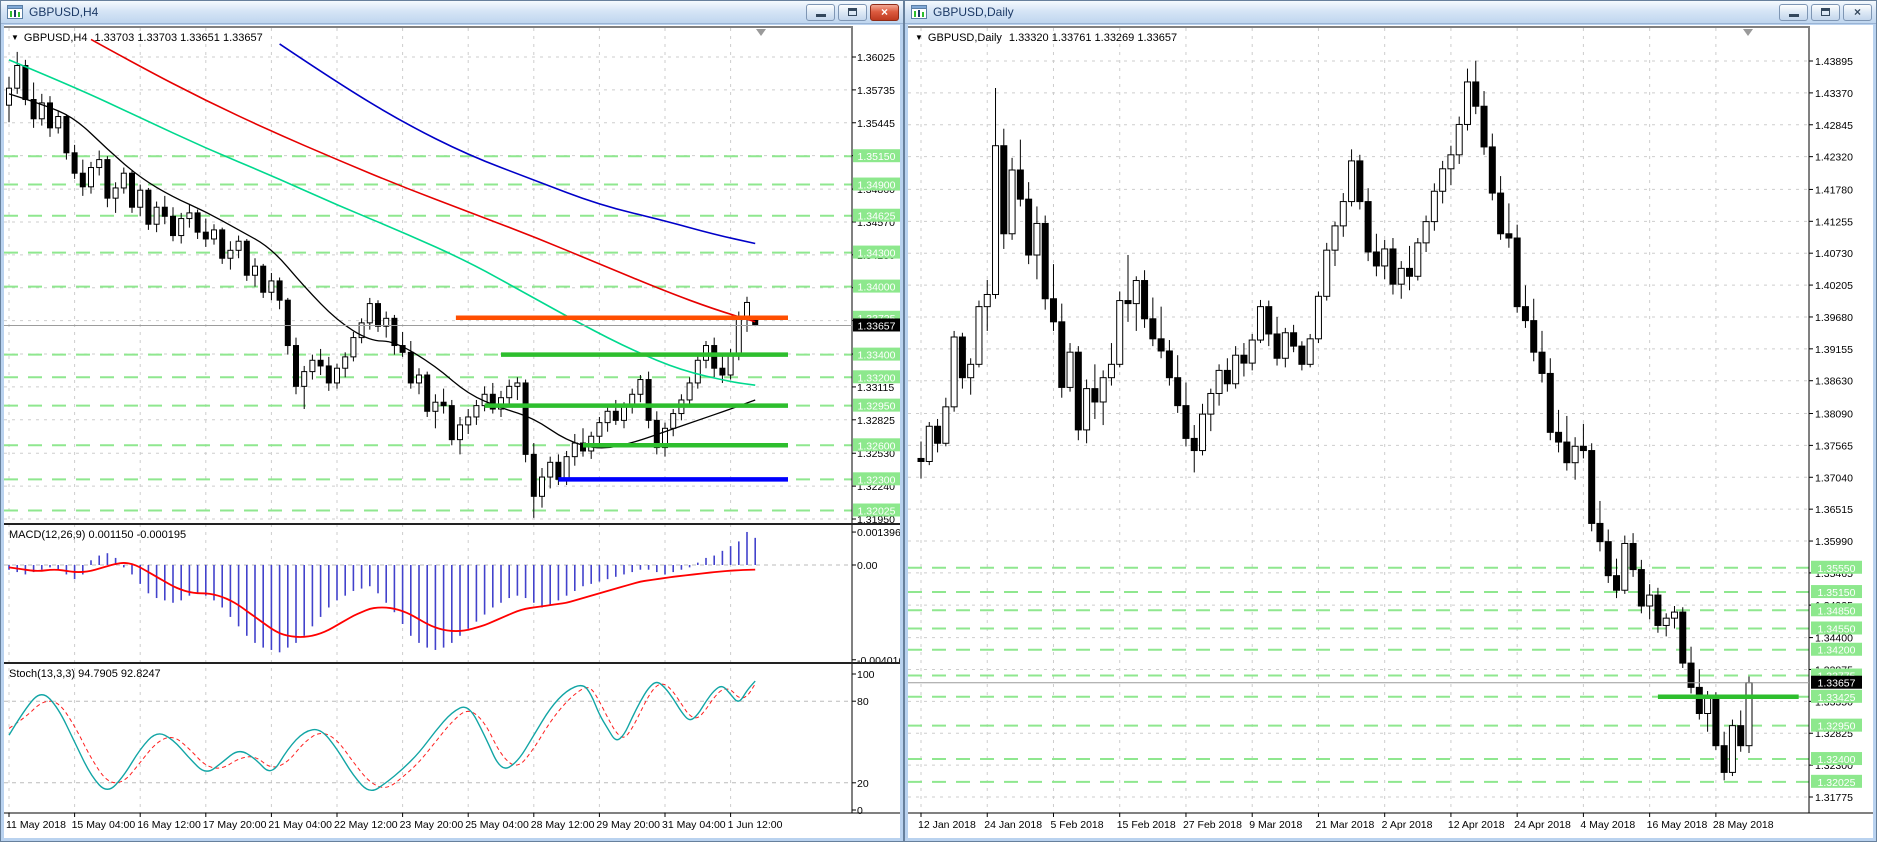  Describe the element at coordinates (1146, 825) in the screenshot. I see `svg-text: 15 Feb 2018` at that location.